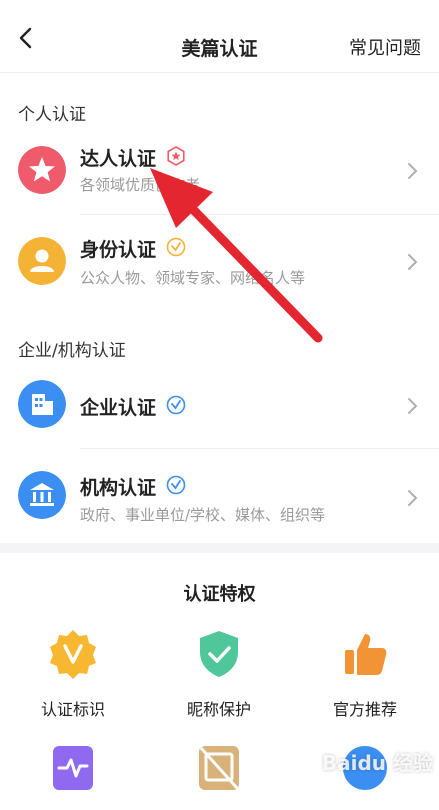 This screenshot has width=439, height=810. What do you see at coordinates (176, 247) in the screenshot?
I see `yellow-check-badge-icon` at bounding box center [176, 247].